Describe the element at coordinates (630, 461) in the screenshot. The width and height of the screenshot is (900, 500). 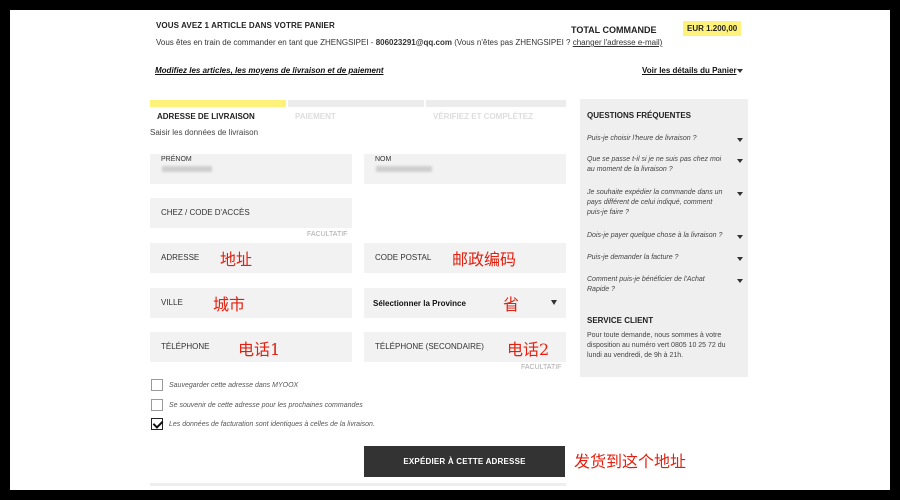
I see `annotation-submit: 发货到这个地址` at that location.